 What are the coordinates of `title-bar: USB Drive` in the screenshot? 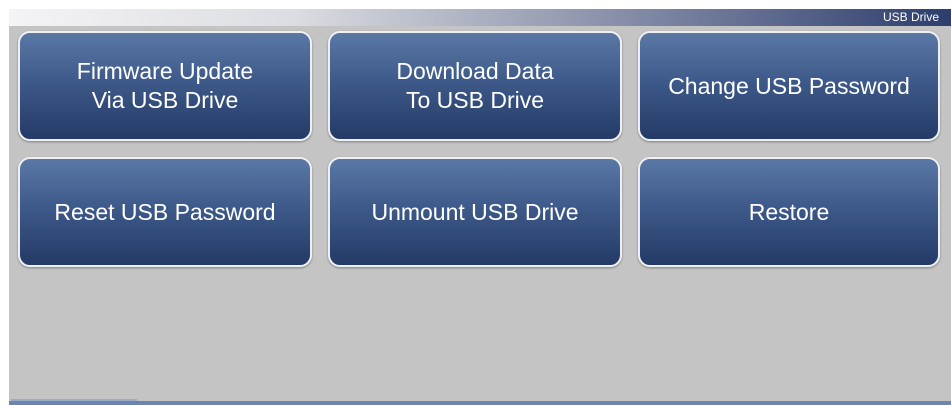 It's located at (480, 17).